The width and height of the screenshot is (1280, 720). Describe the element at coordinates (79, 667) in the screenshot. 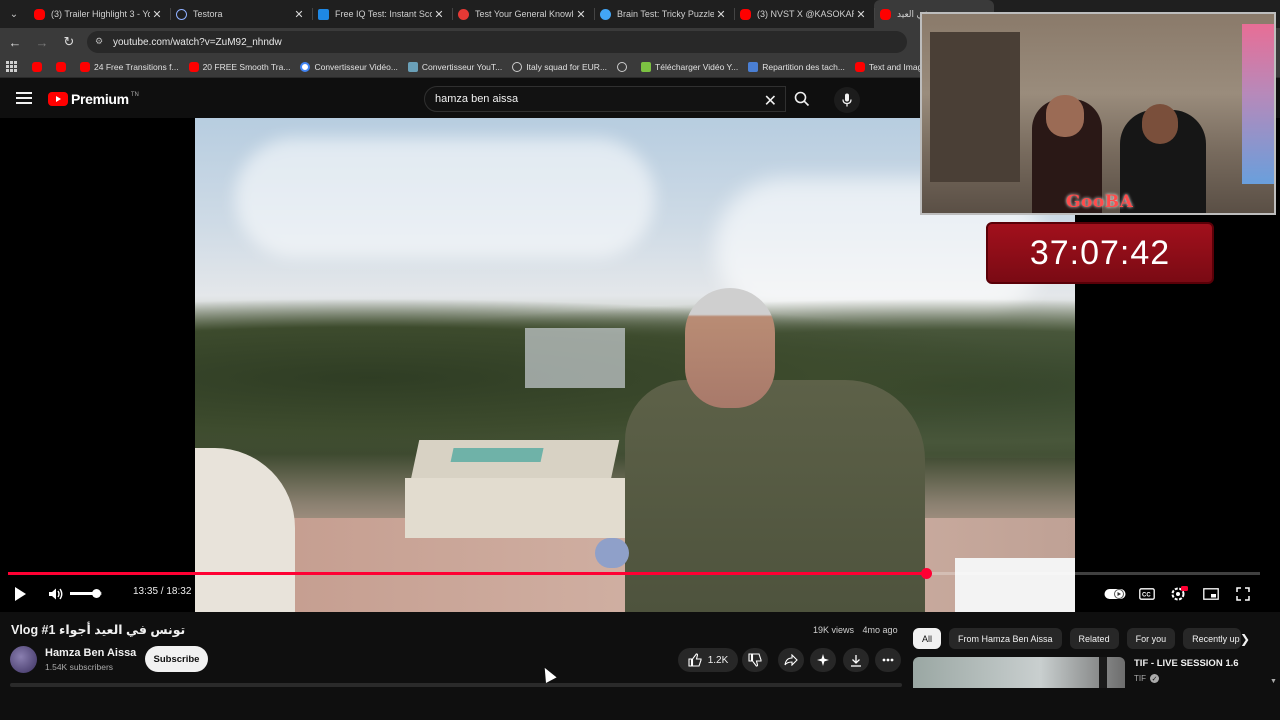

I see `subscriber-count: 1.54K subscribers` at that location.